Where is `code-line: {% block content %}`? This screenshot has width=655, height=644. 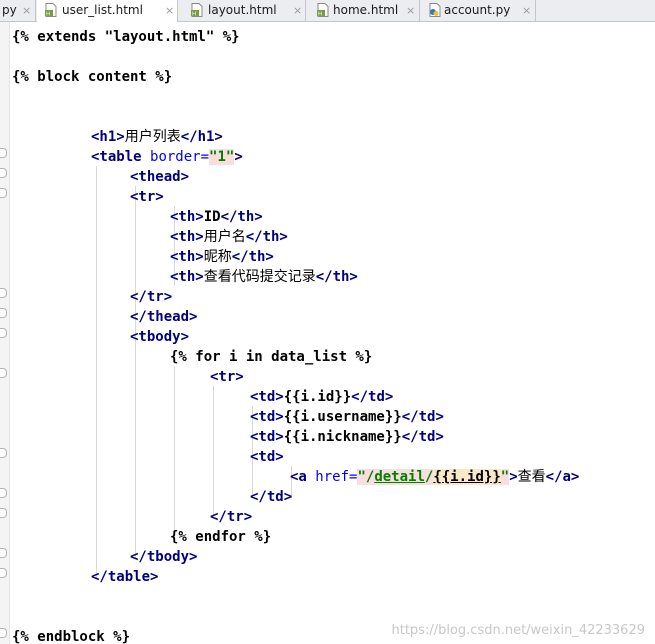 code-line: {% block content %} is located at coordinates (92, 77).